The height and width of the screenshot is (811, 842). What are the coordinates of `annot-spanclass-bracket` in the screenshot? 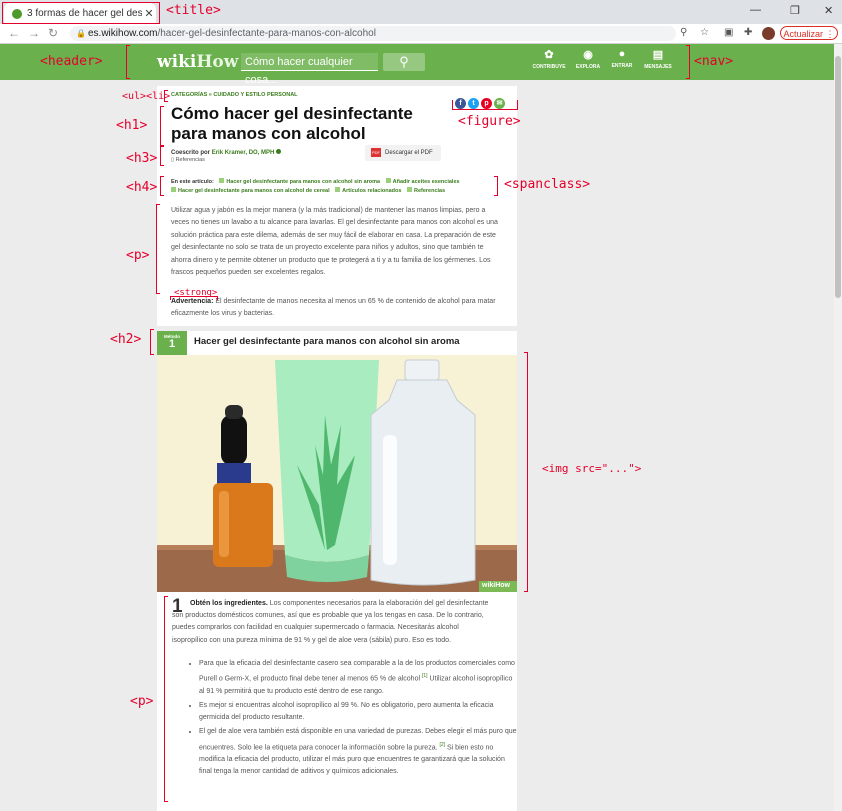 It's located at (496, 186).